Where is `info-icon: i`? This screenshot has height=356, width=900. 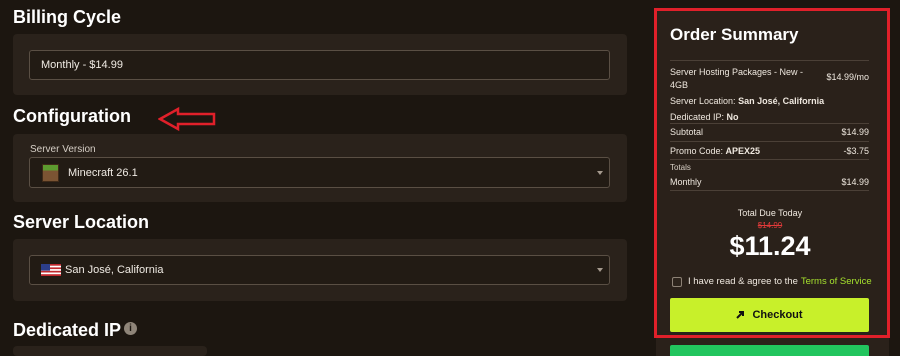 info-icon: i is located at coordinates (130, 328).